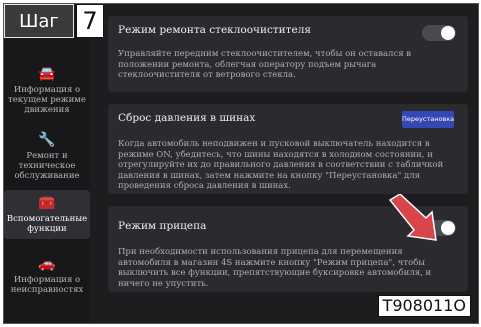  Describe the element at coordinates (428, 119) in the screenshot. I see `reset-button: Переустановка` at that location.